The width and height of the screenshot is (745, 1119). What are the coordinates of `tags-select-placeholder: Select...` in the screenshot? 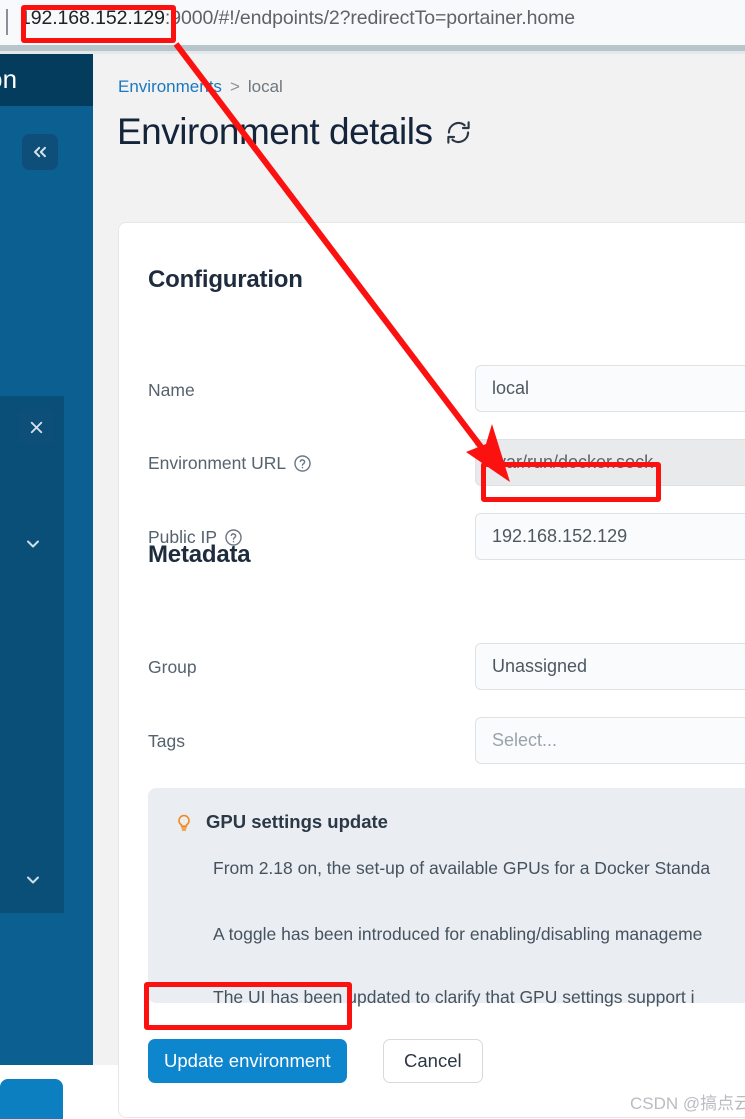 It's located at (525, 740).